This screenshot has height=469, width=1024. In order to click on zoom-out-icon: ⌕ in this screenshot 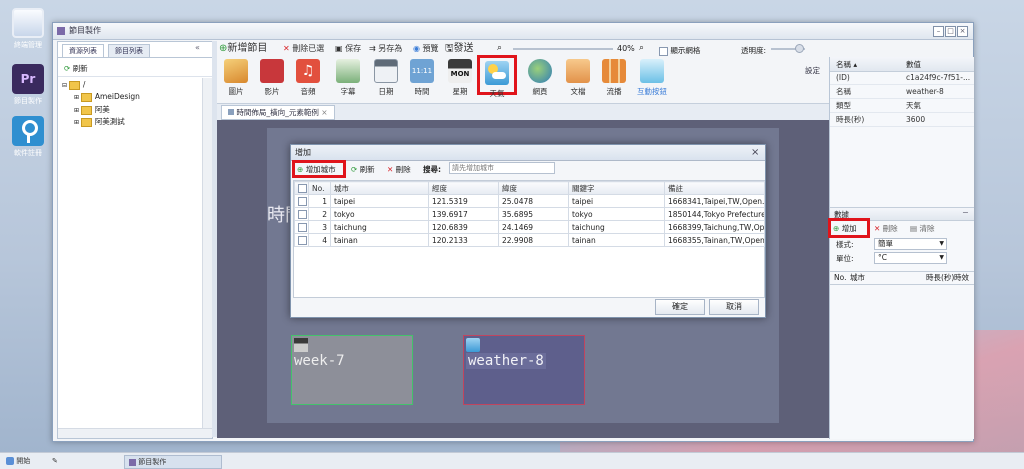, I will do `click(499, 48)`.